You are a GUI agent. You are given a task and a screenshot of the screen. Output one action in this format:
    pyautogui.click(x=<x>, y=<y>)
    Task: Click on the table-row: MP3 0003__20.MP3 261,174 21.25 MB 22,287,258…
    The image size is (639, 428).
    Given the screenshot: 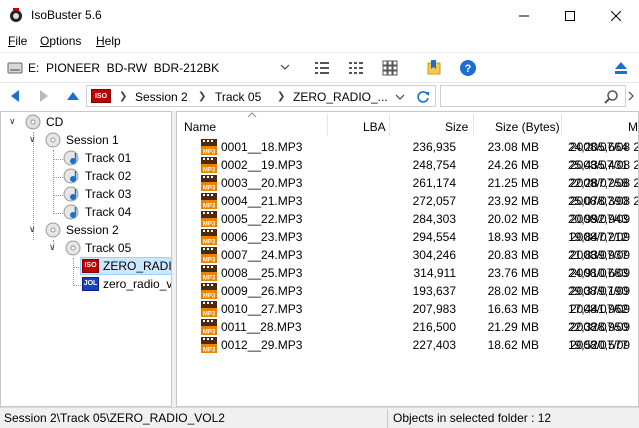 What is the action you would take?
    pyautogui.click(x=407, y=183)
    